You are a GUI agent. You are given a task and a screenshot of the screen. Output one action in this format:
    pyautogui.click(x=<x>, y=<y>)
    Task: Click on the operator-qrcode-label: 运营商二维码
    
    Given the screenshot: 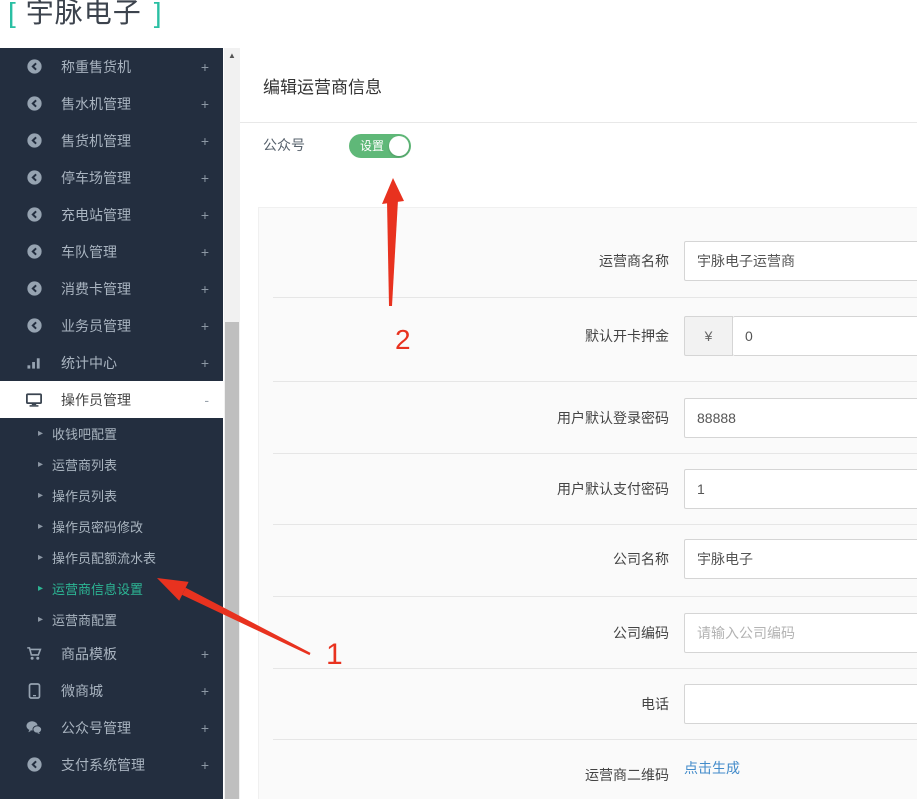 What is the action you would take?
    pyautogui.click(x=627, y=775)
    